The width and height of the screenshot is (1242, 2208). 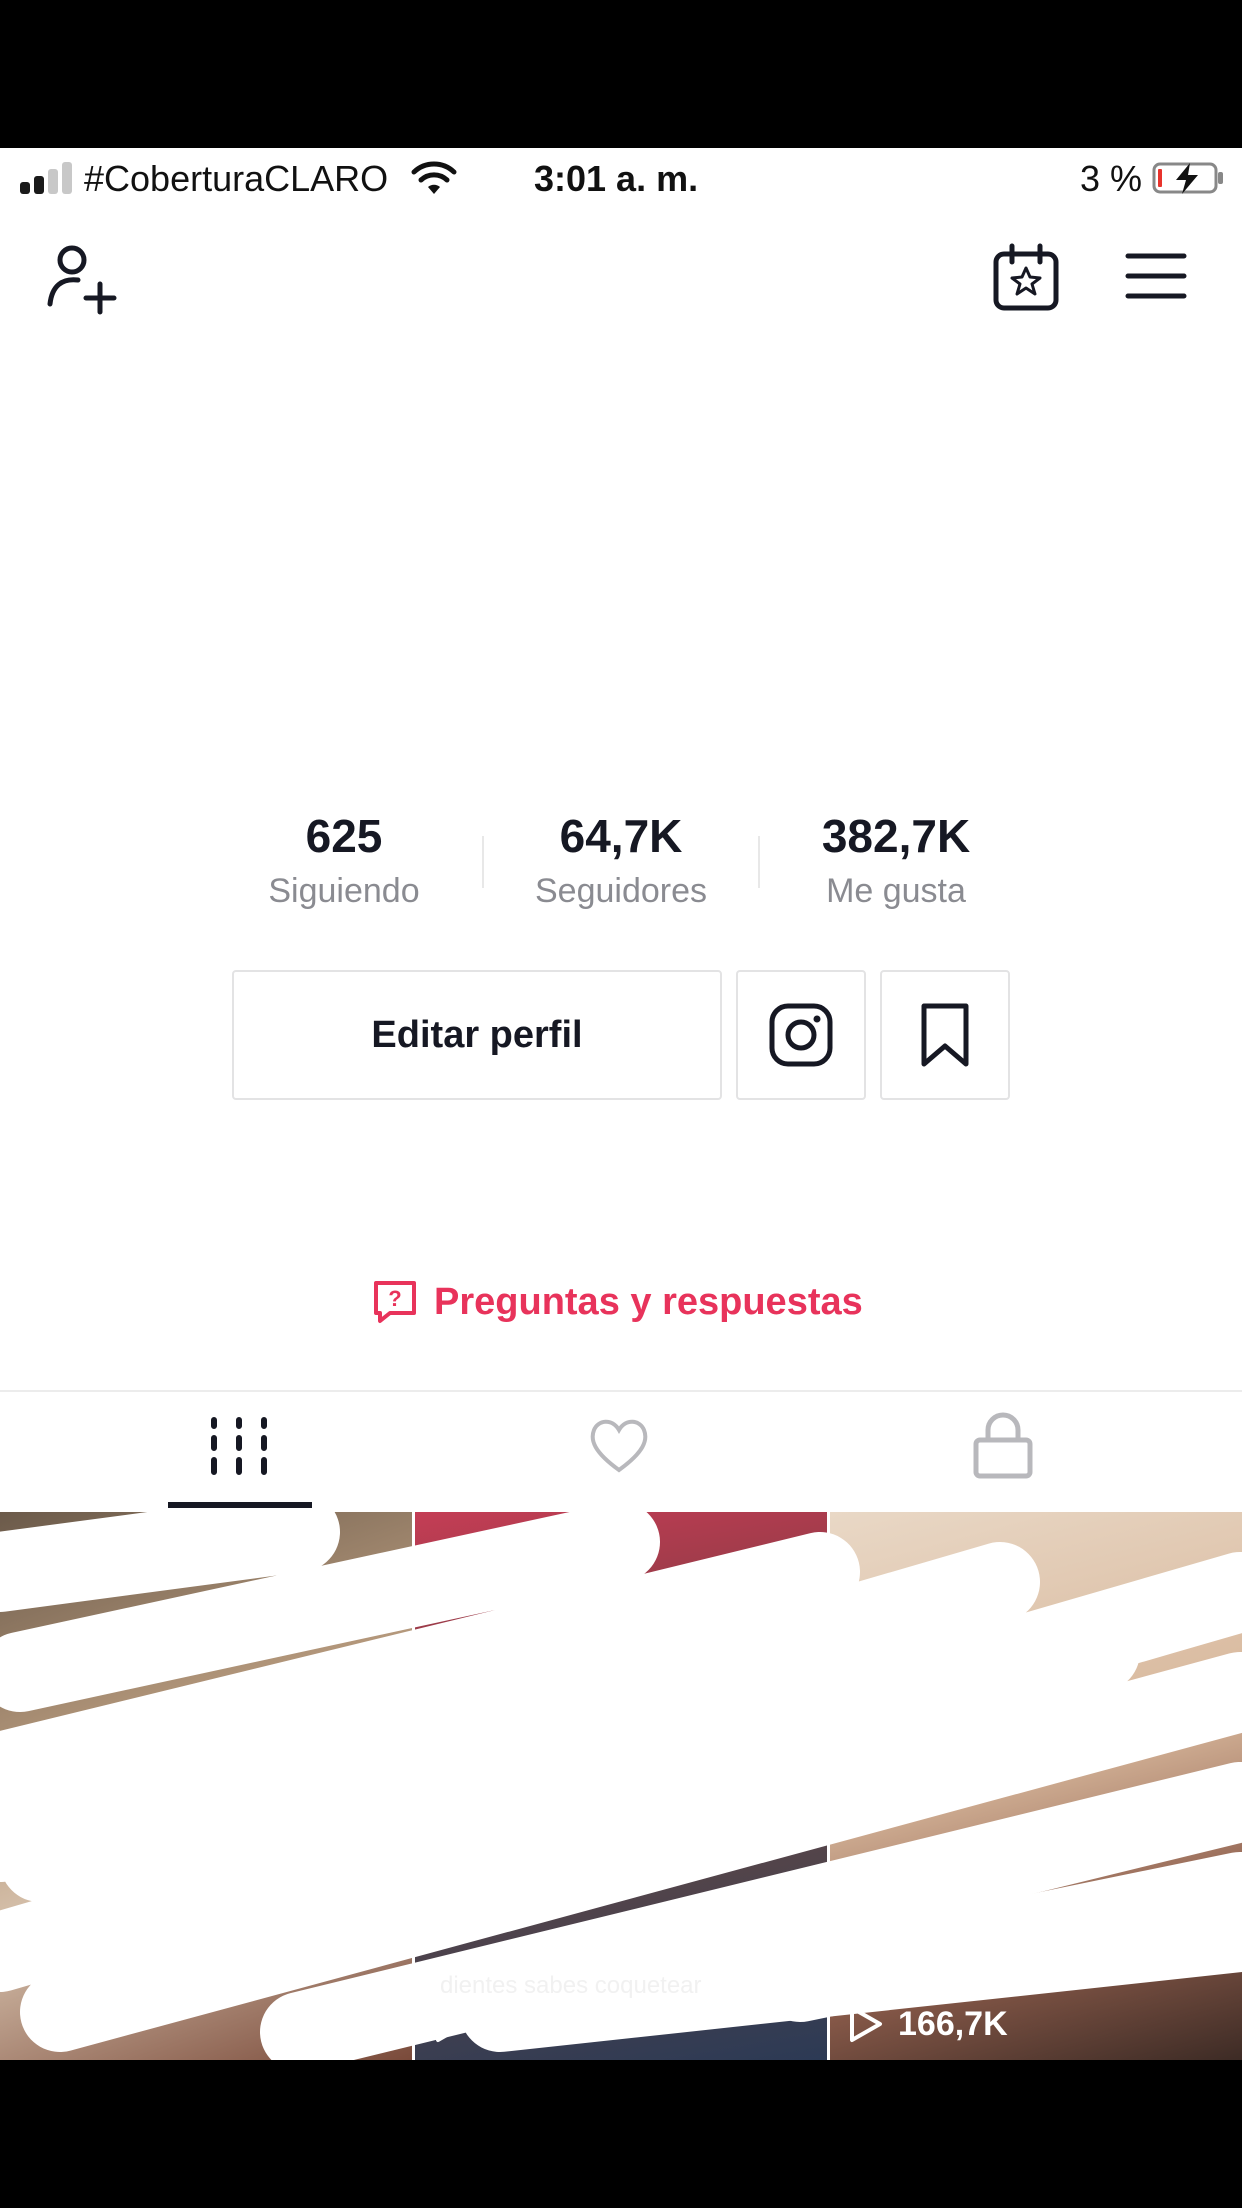 I want to click on qa-label: Preguntas y respuestas, so click(x=648, y=1301).